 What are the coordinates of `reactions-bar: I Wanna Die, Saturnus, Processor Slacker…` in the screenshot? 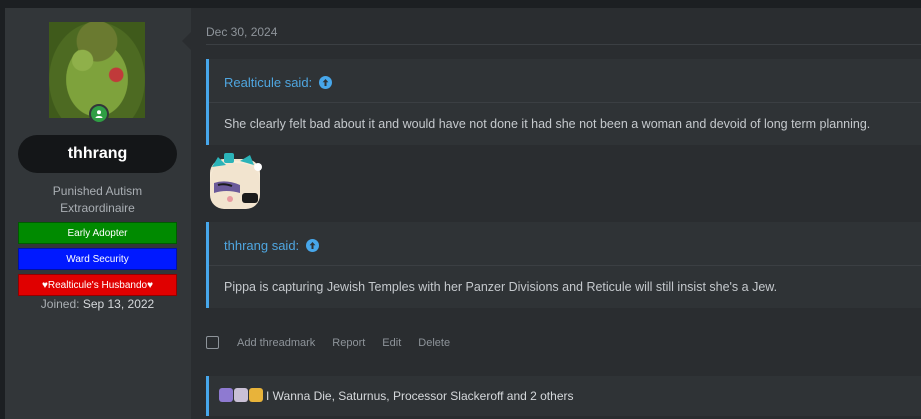 It's located at (563, 396).